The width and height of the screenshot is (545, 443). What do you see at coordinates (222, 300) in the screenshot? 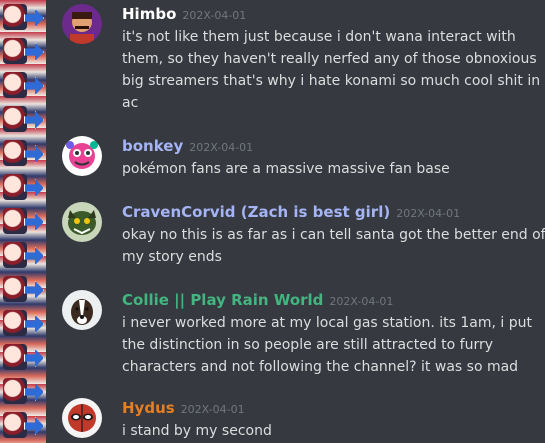
I see `username: Collie || Play Rain World` at bounding box center [222, 300].